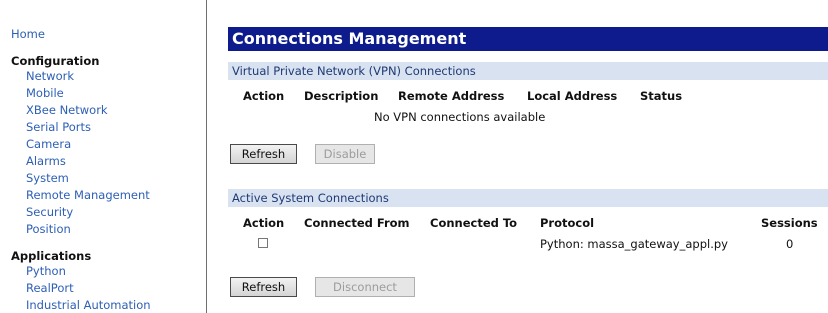 Image resolution: width=828 pixels, height=313 pixels. I want to click on vpn-refresh-button: Refresh, so click(263, 154).